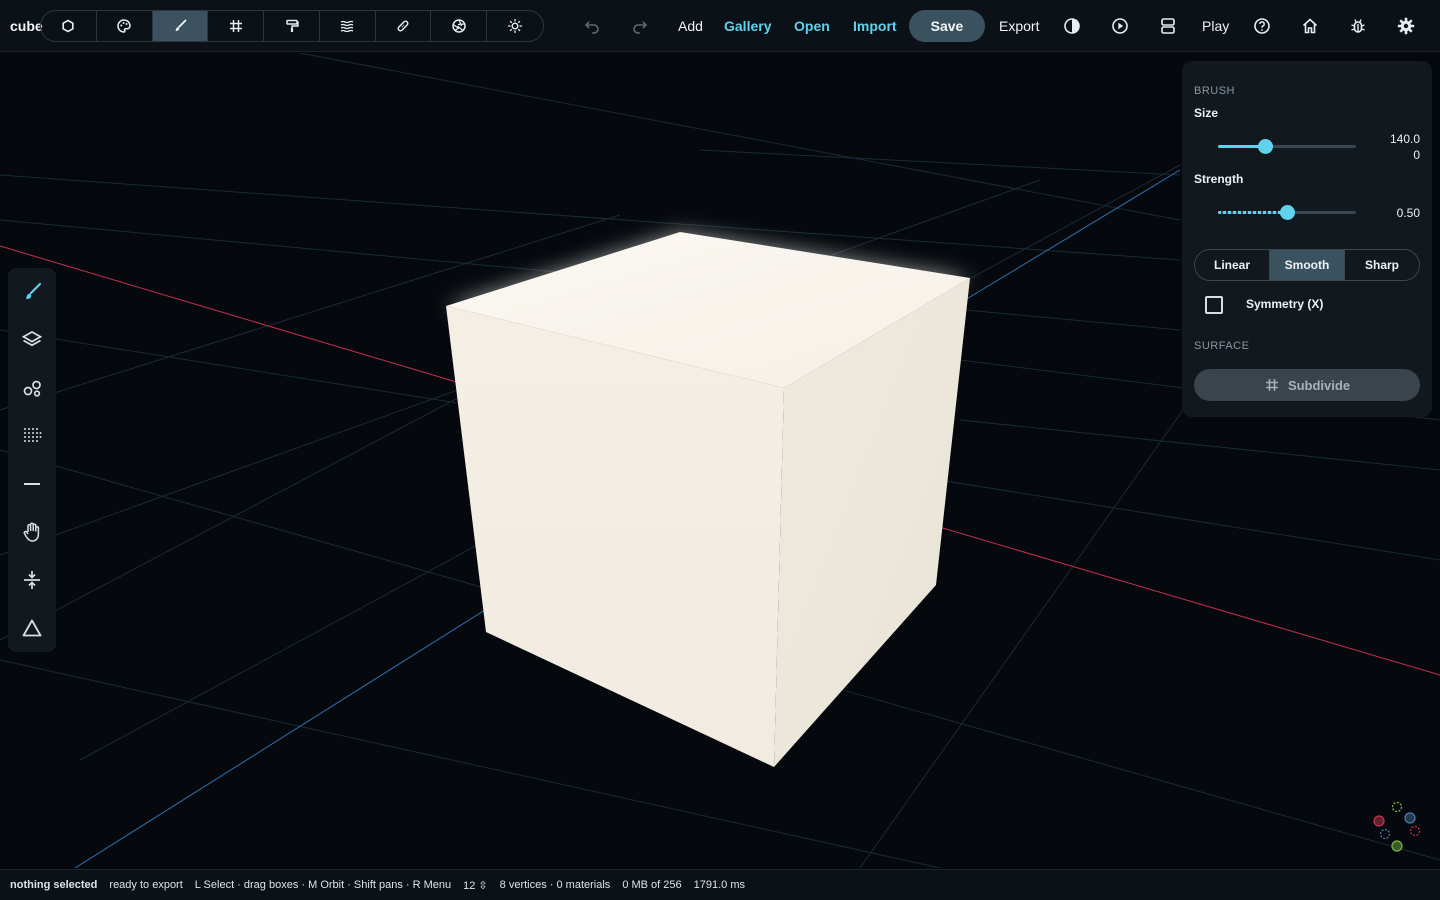 This screenshot has height=900, width=1440. I want to click on waves-icon, so click(347, 26).